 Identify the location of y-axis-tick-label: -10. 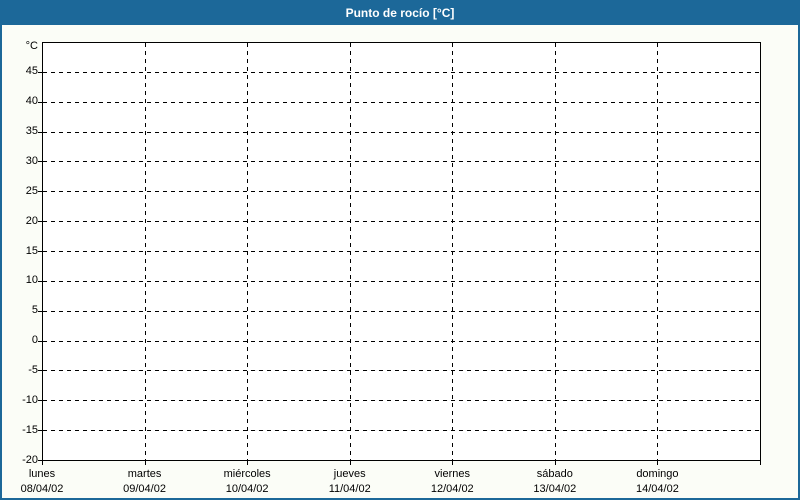
(30, 399).